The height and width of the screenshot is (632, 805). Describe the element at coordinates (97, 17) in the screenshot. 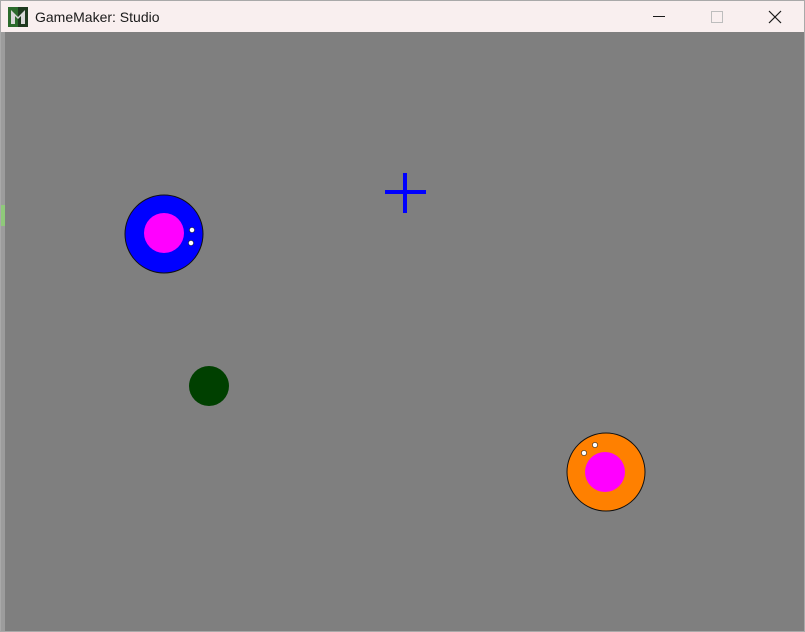

I see `window-title: GameMaker: Studio` at that location.